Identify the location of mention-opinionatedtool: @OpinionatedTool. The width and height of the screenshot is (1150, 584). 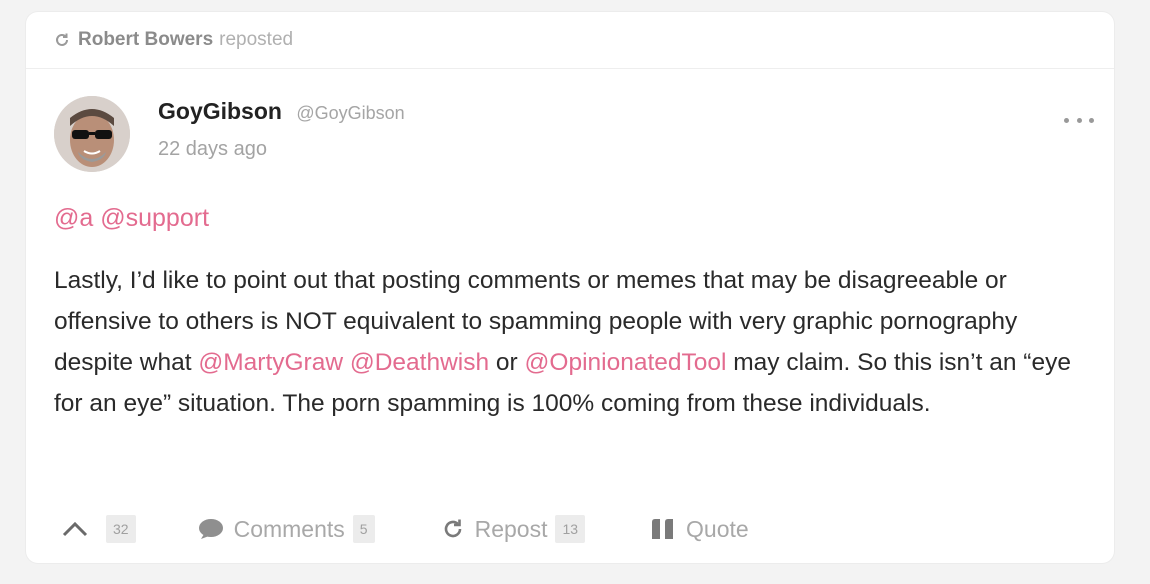
(626, 362).